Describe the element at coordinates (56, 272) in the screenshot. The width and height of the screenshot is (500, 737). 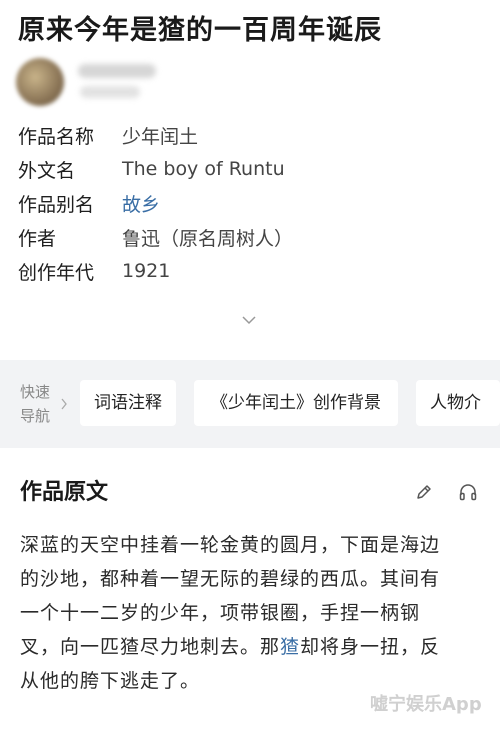
I see `info-key: 创作年代` at that location.